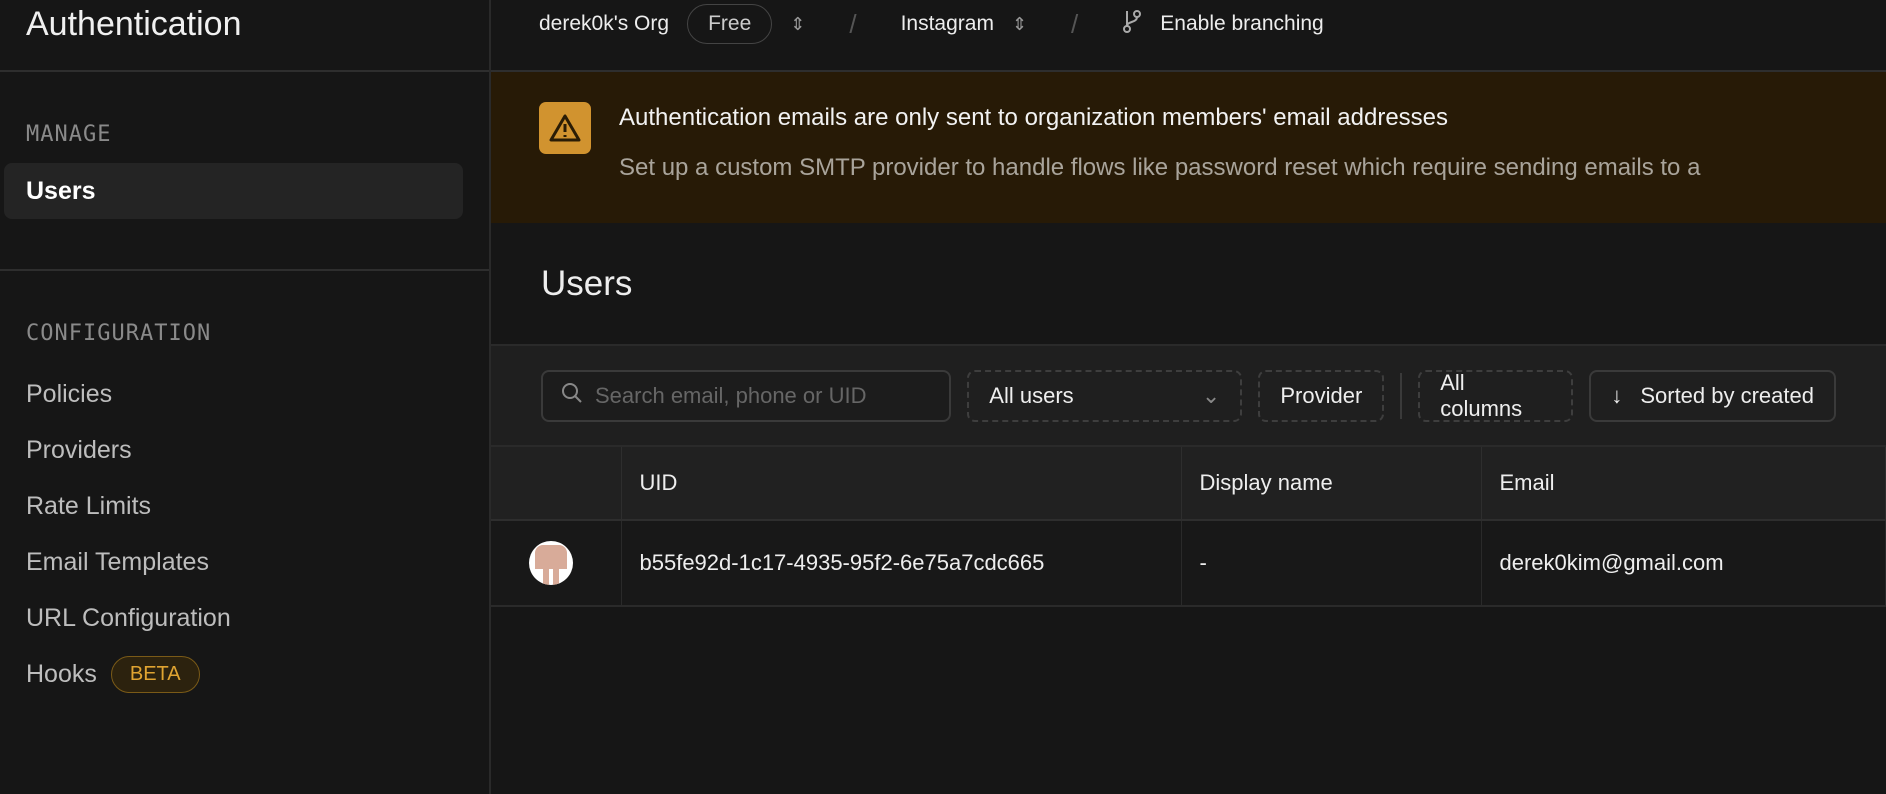  What do you see at coordinates (61, 673) in the screenshot?
I see `hooks-label: Hooks` at bounding box center [61, 673].